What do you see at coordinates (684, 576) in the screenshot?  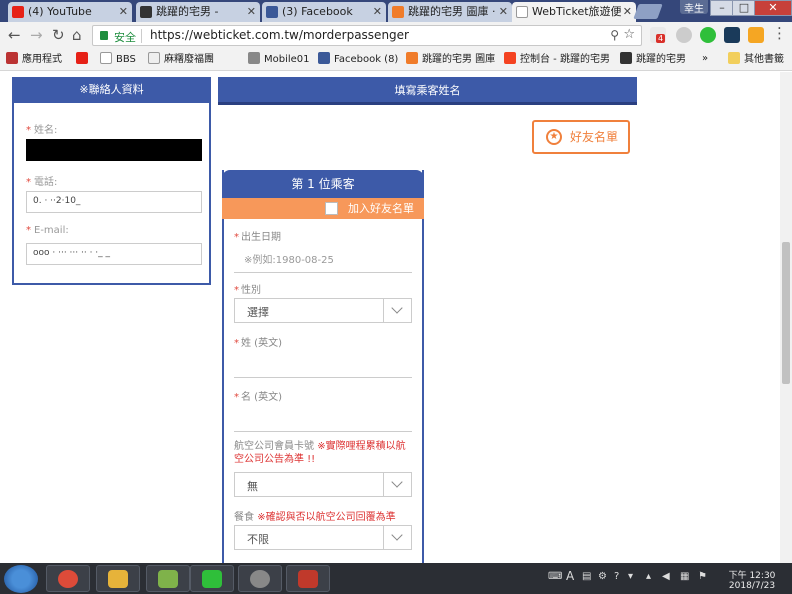 I see `network-icon: ▦` at bounding box center [684, 576].